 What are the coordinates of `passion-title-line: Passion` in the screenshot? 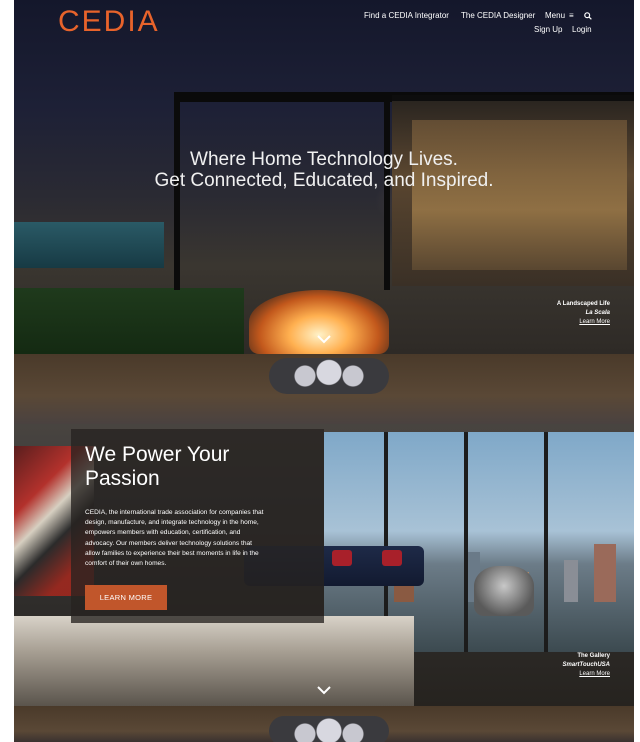 It's located at (122, 478).